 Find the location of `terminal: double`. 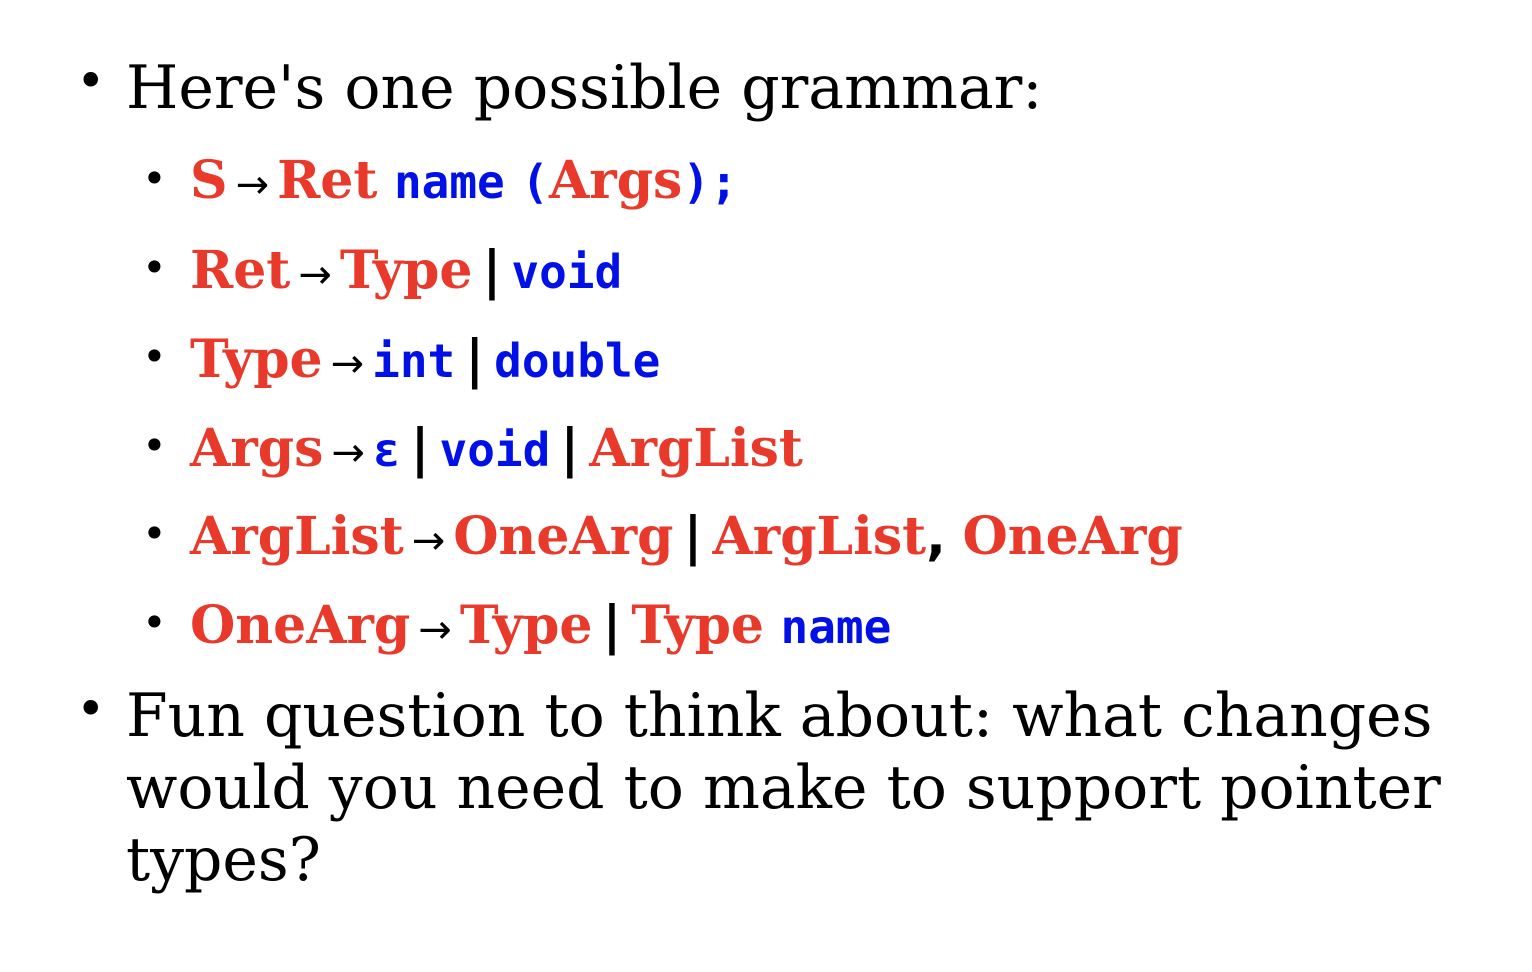

terminal: double is located at coordinates (577, 361).